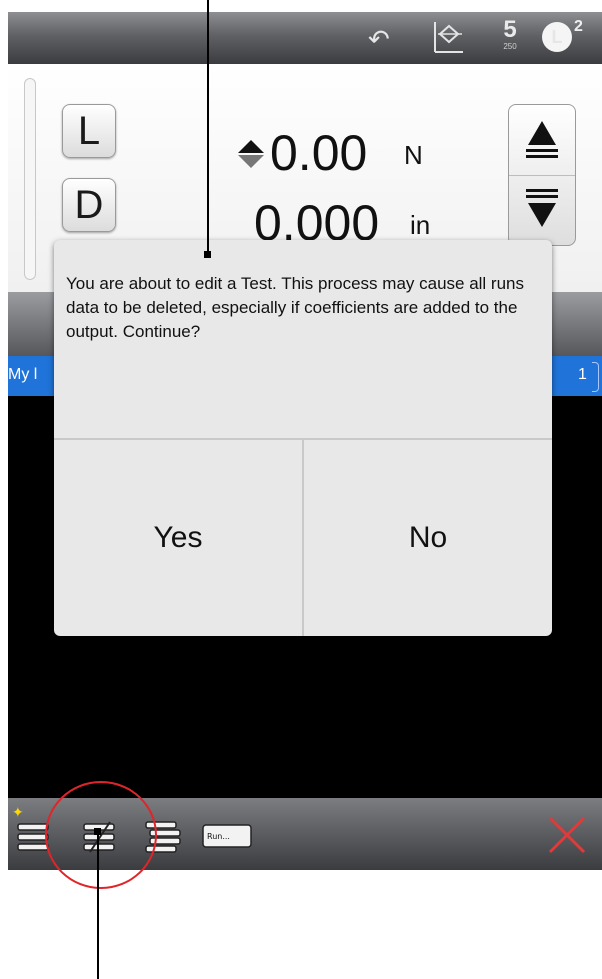 Image resolution: width=602 pixels, height=979 pixels. Describe the element at coordinates (89, 131) in the screenshot. I see `load-button: L` at that location.